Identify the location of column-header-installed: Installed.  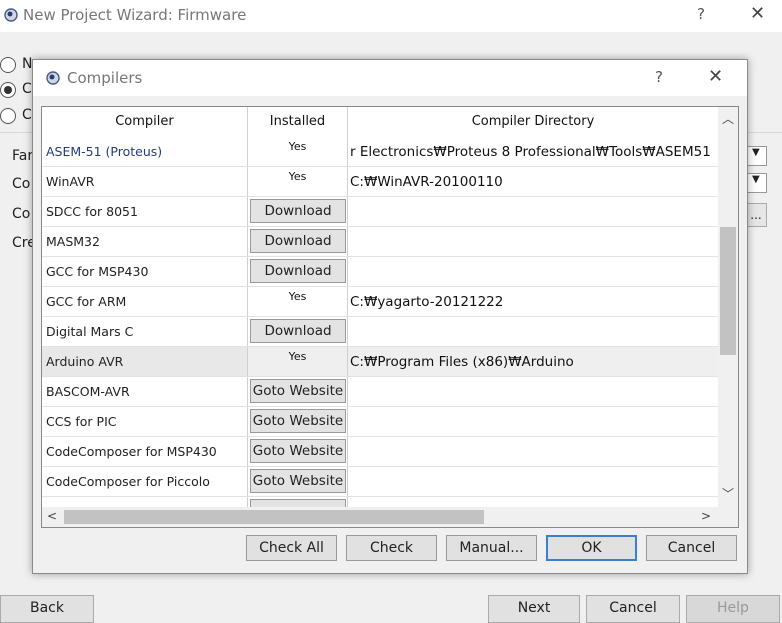
(298, 122).